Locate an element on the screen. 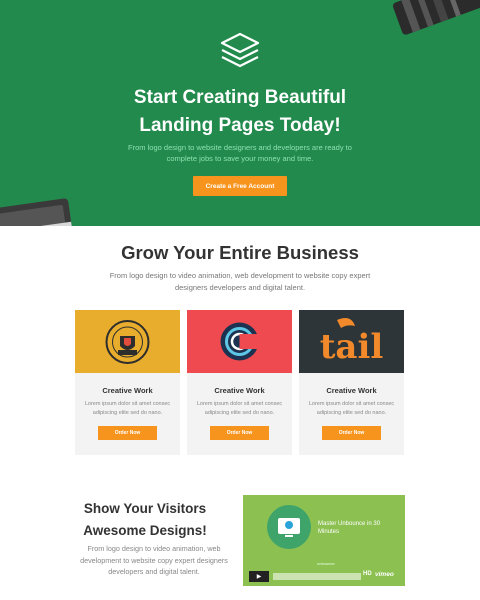 This screenshot has height=600, width=480. hero-title-line-1: Start Creating Beautiful is located at coordinates (240, 97).